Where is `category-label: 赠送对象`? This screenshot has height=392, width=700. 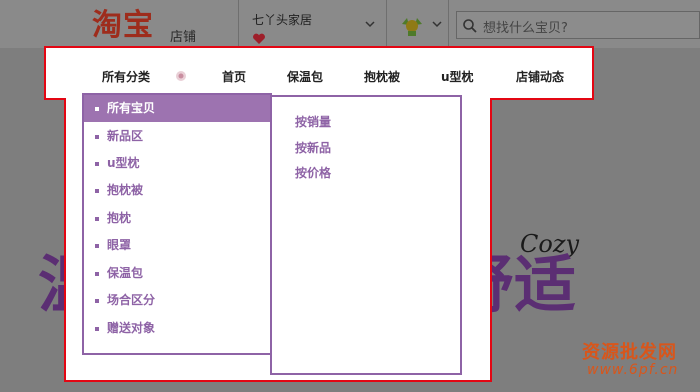
category-label: 赠送对象 is located at coordinates (131, 328).